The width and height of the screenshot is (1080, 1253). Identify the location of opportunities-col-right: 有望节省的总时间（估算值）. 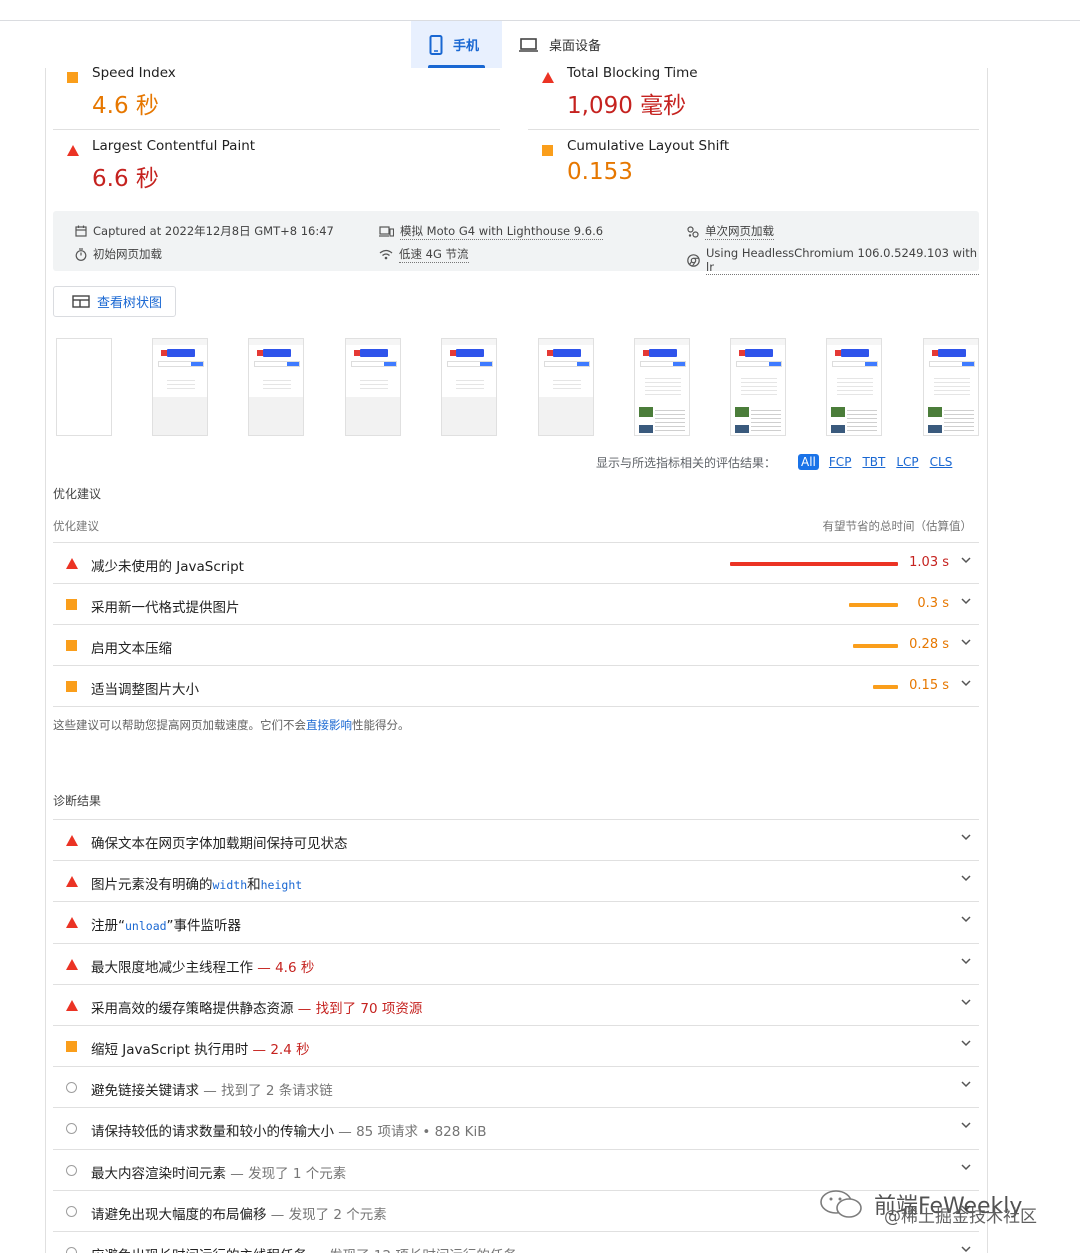
(897, 526).